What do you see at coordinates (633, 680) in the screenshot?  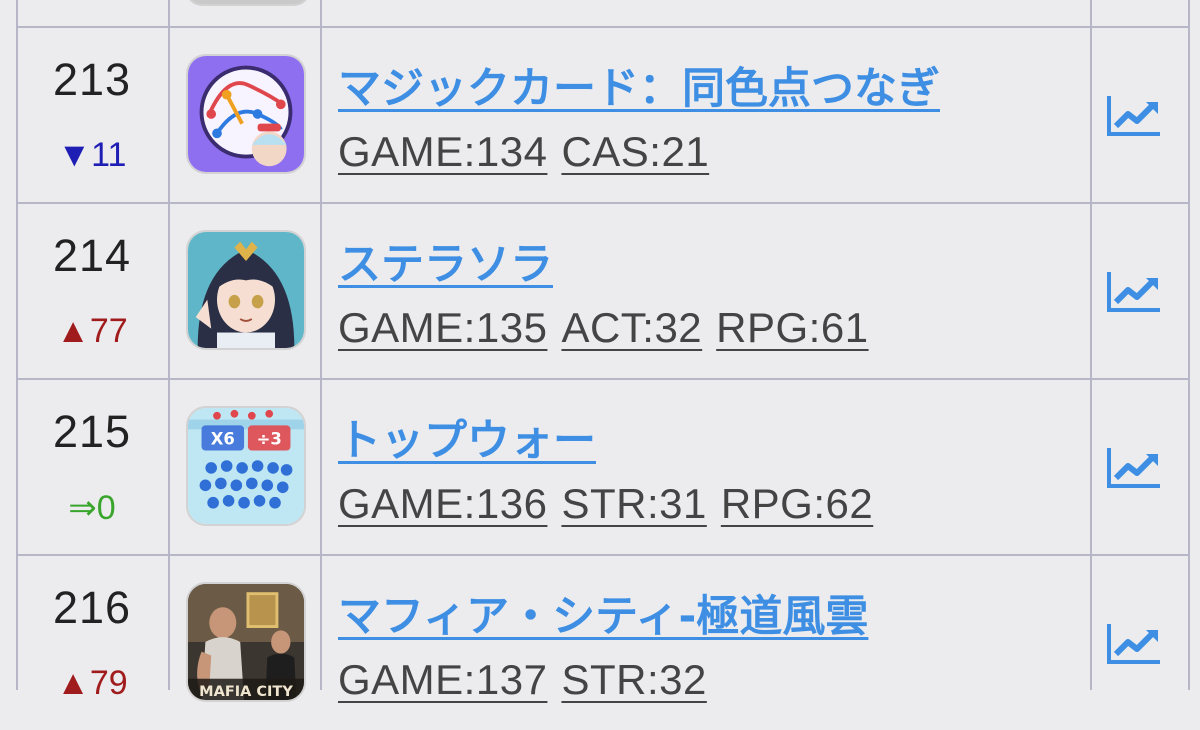 I see `category-tag: STR:32` at bounding box center [633, 680].